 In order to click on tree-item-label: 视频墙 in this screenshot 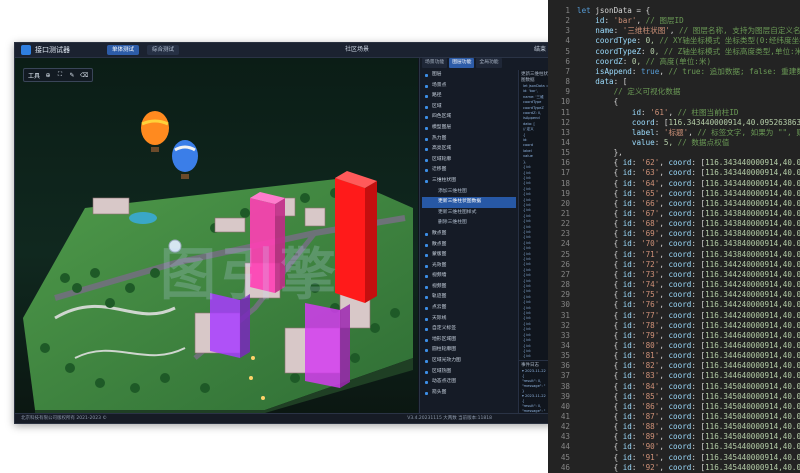, I will do `click(439, 276)`.